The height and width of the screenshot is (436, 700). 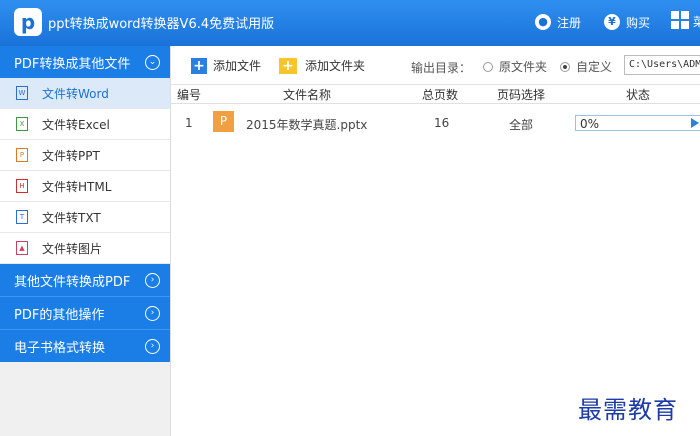 I want to click on radio-original-folder: 原文件夹, so click(x=515, y=66).